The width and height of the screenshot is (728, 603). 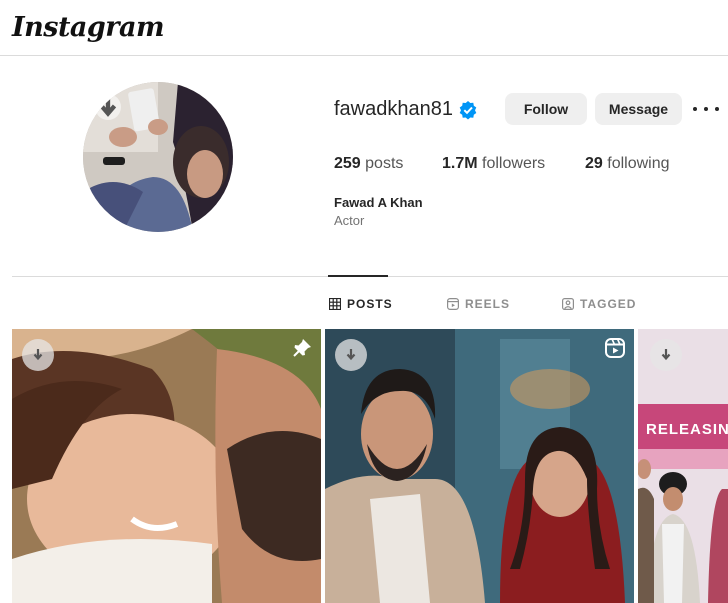 What do you see at coordinates (393, 109) in the screenshot?
I see `profile-username: fawadkhan81` at bounding box center [393, 109].